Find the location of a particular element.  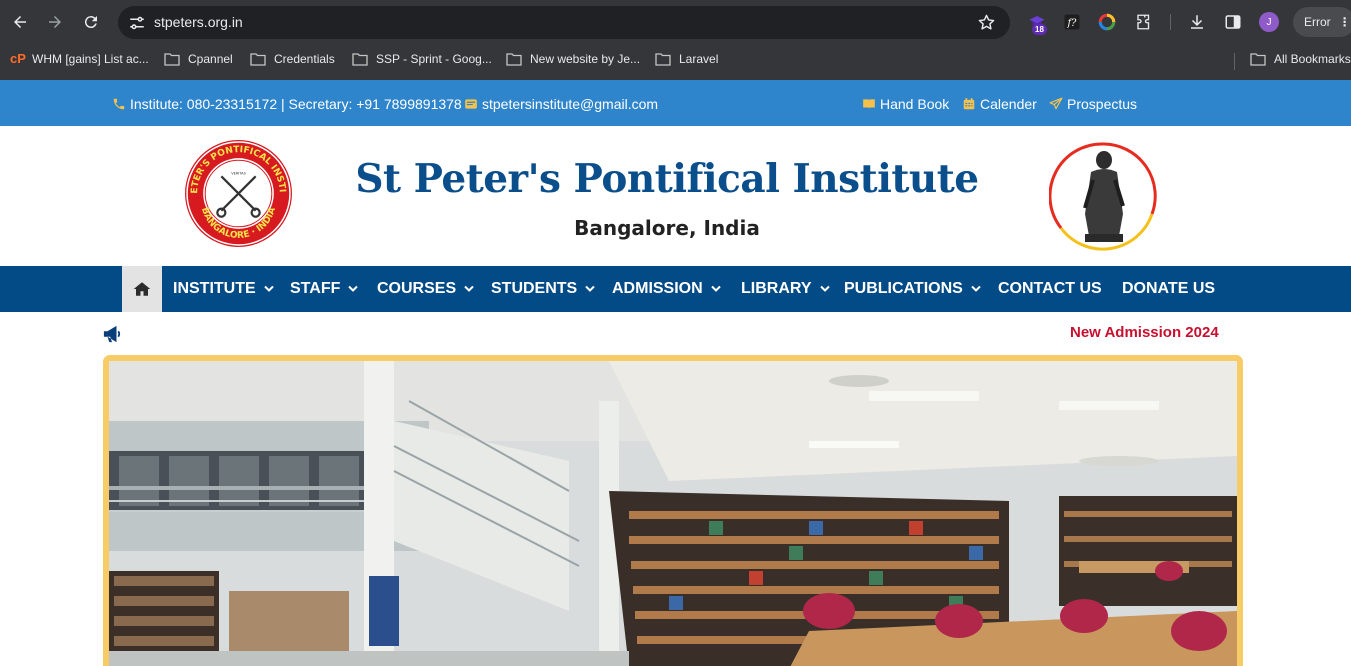

extension-fx-icon: f? is located at coordinates (1072, 22).